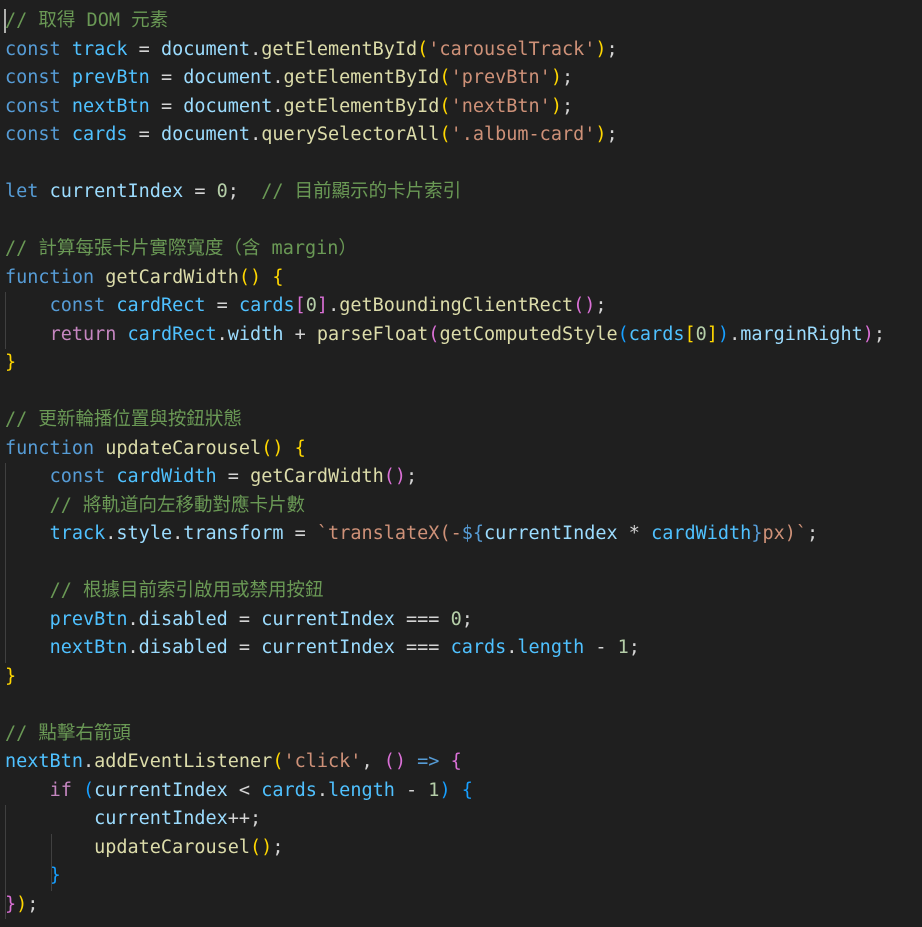 Image resolution: width=922 pixels, height=927 pixels. What do you see at coordinates (712, 334) in the screenshot?
I see `code-token: ]` at bounding box center [712, 334].